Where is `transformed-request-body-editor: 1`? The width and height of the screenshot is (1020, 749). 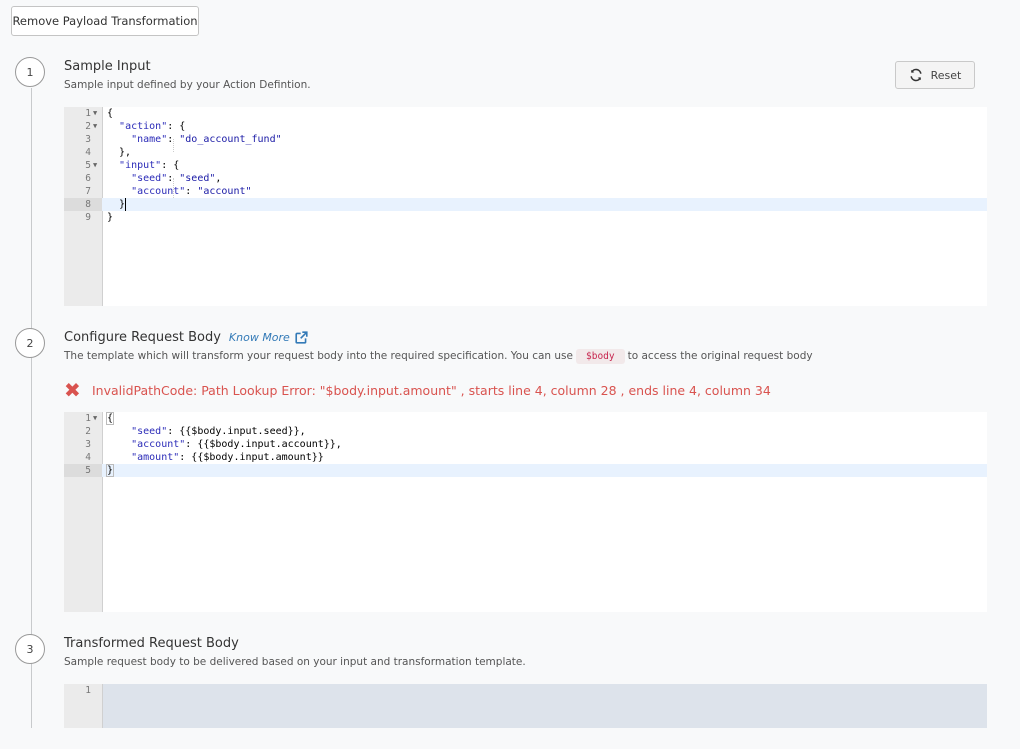 transformed-request-body-editor: 1 is located at coordinates (525, 706).